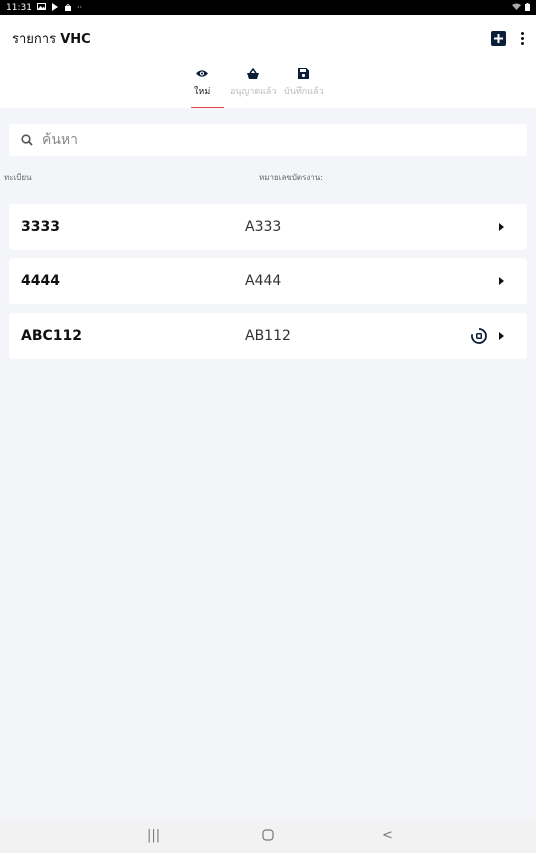 Image resolution: width=536 pixels, height=853 pixels. Describe the element at coordinates (291, 177) in the screenshot. I see `column-header-job-number: หมายเลขบัตรงาน:` at that location.